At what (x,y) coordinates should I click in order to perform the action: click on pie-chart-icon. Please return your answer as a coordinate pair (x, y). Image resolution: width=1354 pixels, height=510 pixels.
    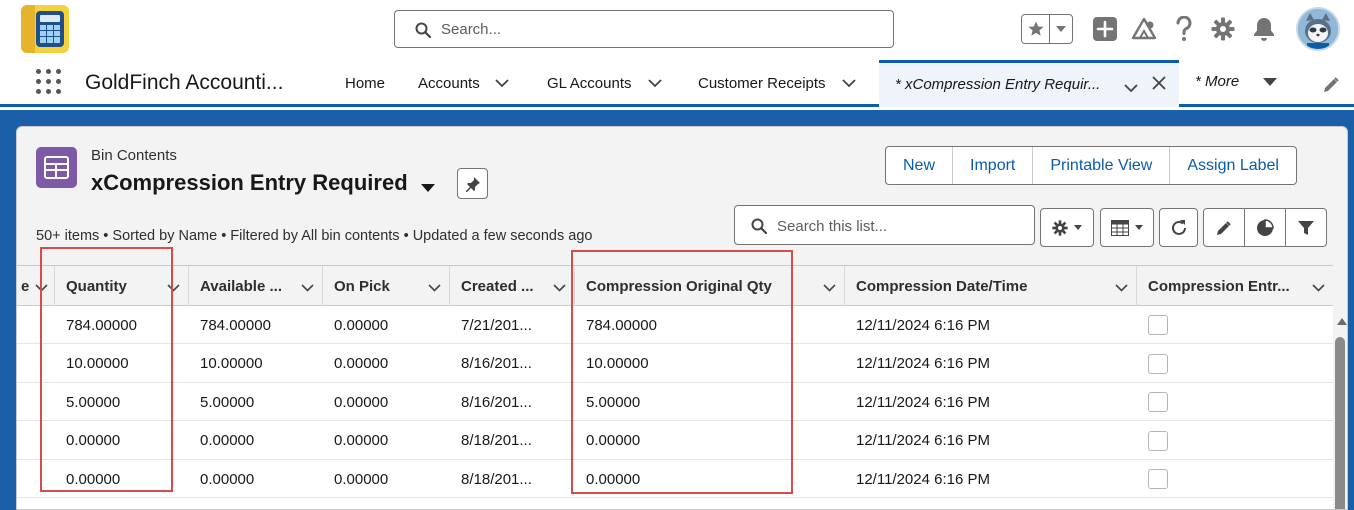
    Looking at the image, I should click on (1265, 227).